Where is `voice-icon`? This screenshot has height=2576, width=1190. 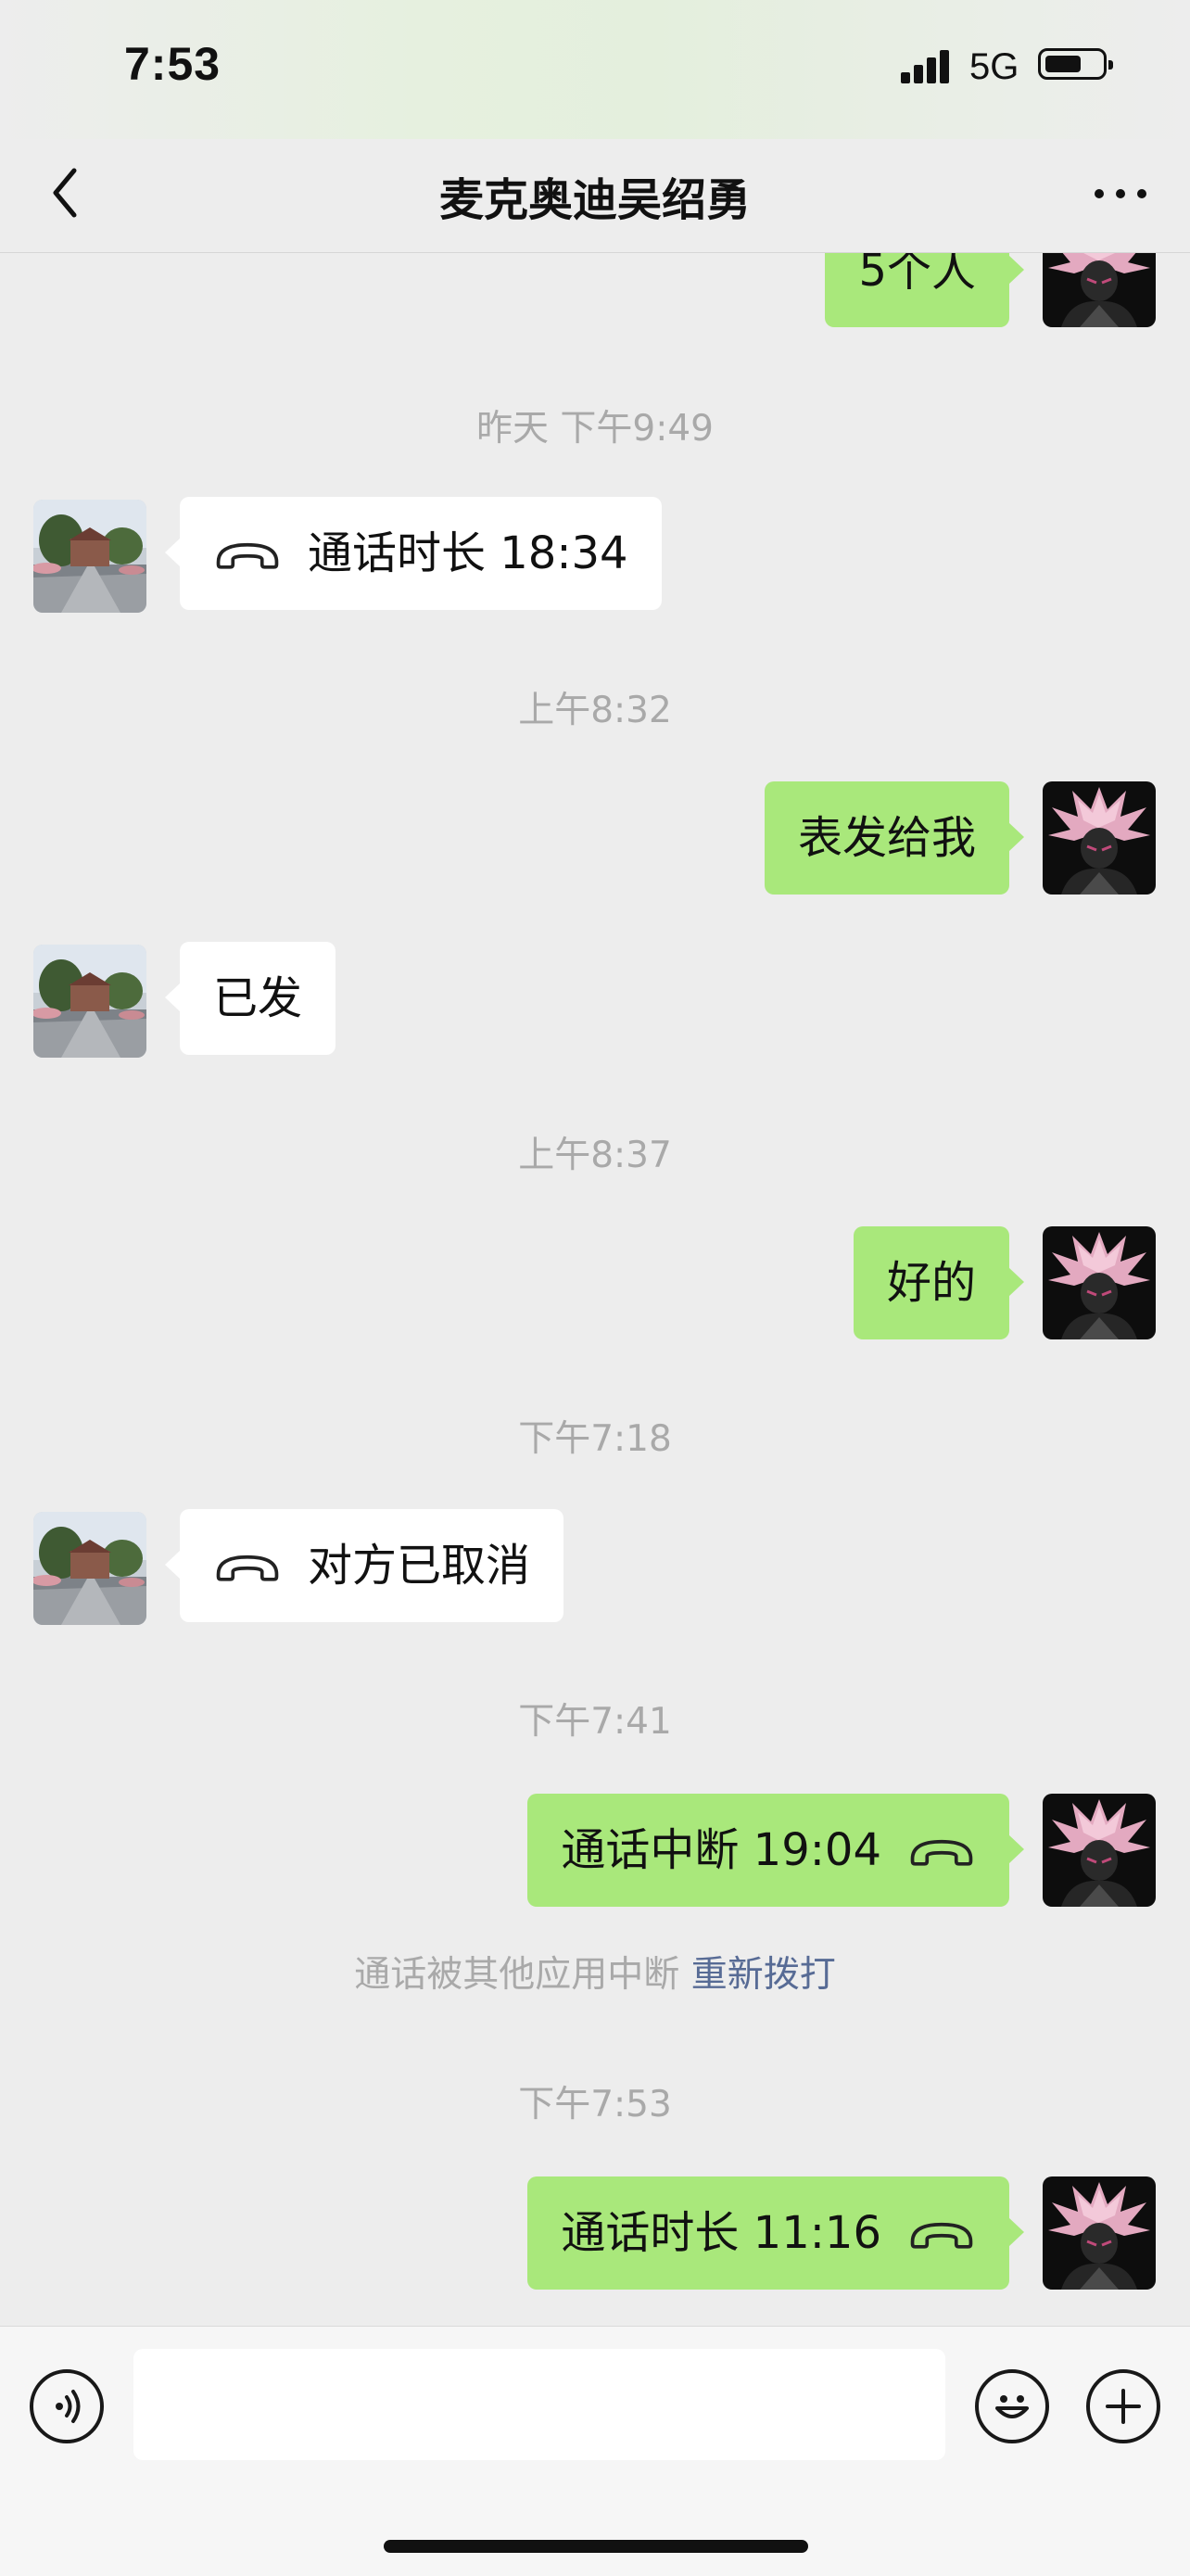
voice-icon is located at coordinates (68, 2406).